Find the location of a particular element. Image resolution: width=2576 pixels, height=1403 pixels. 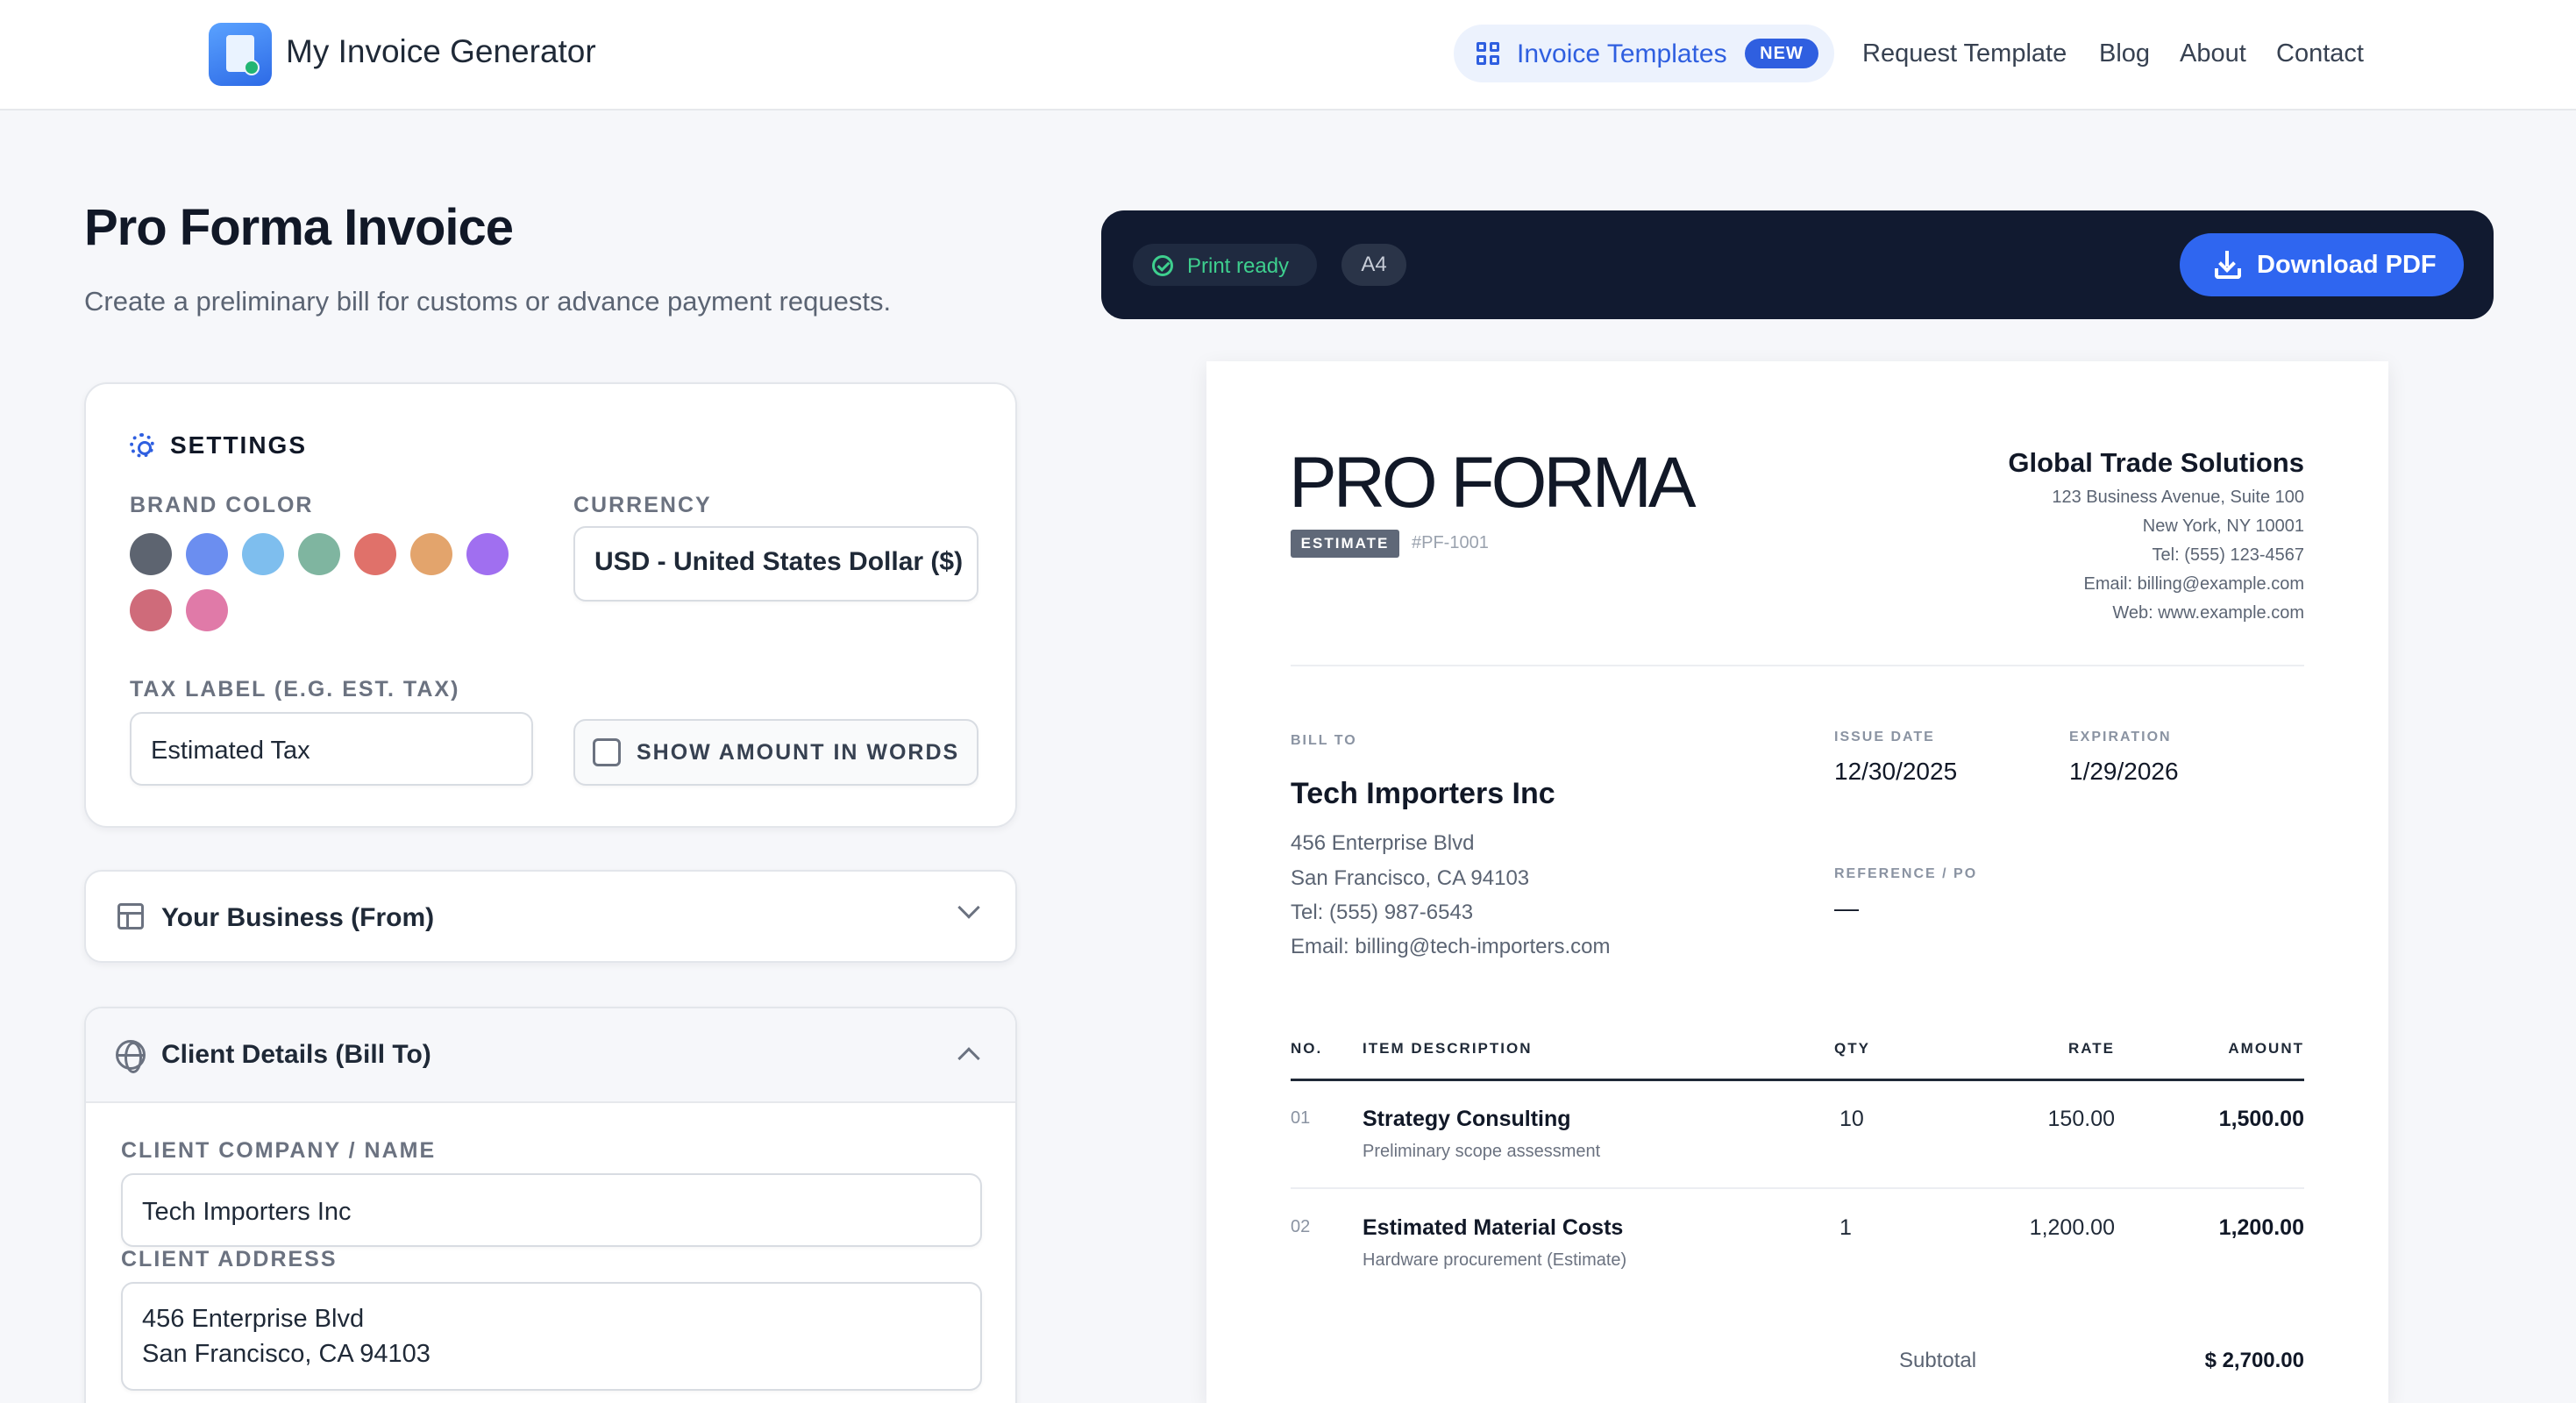

business-section-header: Your Business (From) is located at coordinates (550, 916).